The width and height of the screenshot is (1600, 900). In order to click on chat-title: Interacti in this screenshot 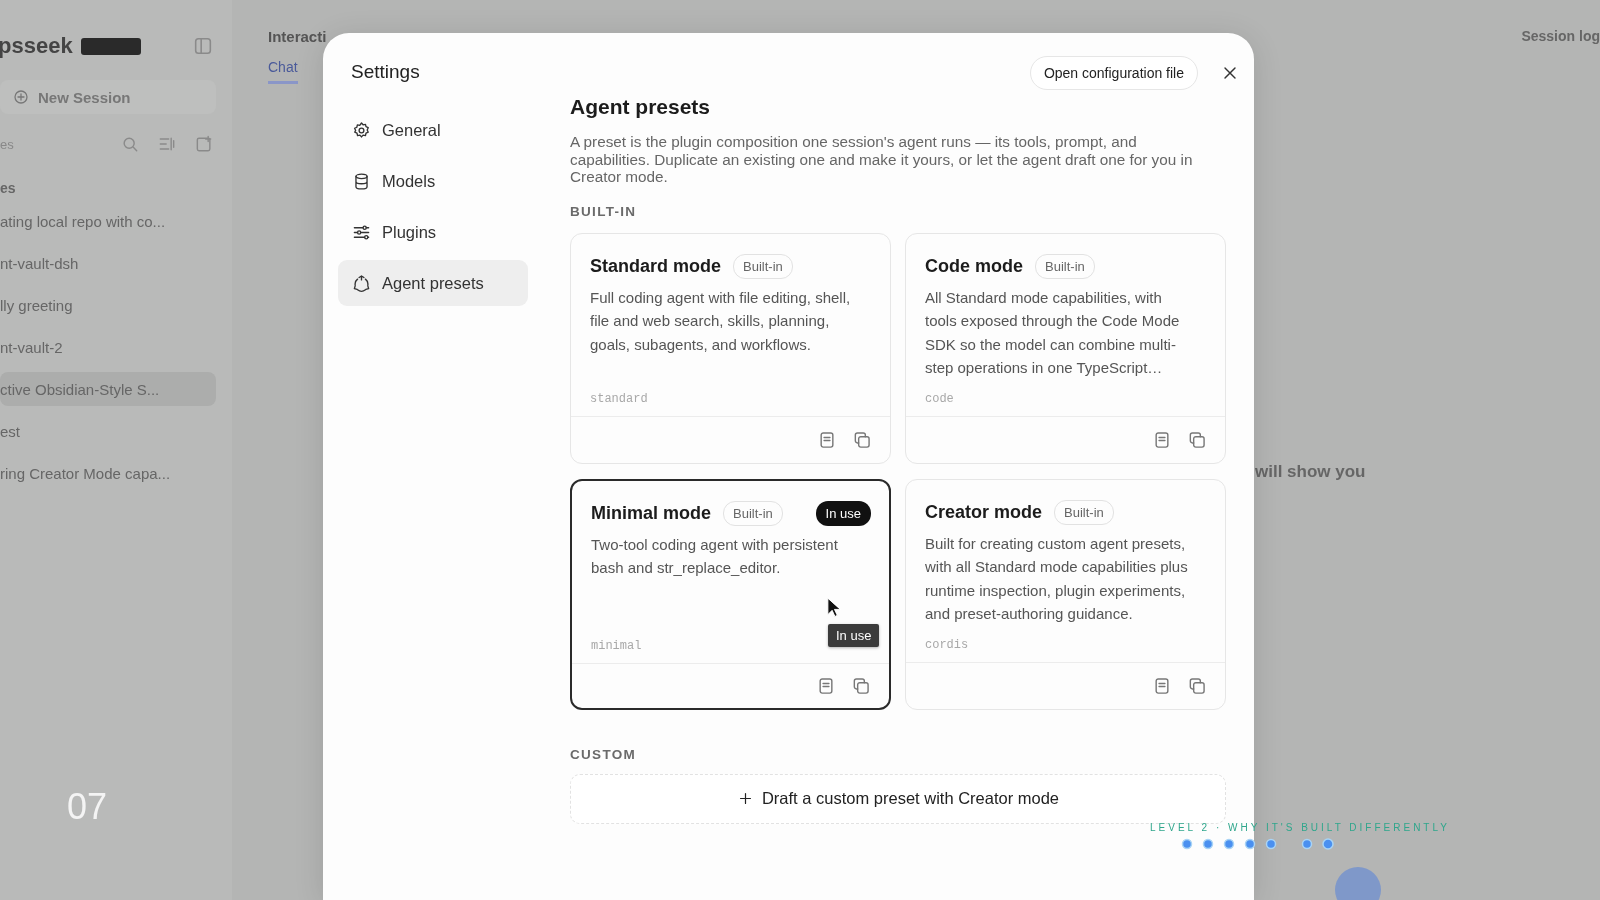, I will do `click(297, 36)`.